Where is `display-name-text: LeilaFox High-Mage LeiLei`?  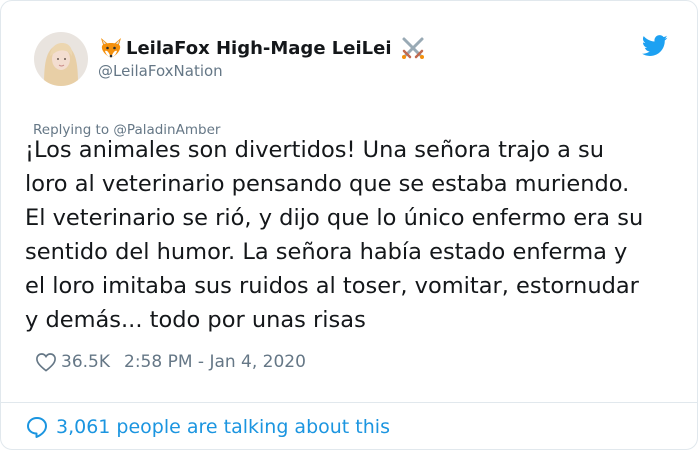
display-name-text: LeilaFox High-Mage LeiLei is located at coordinates (259, 48).